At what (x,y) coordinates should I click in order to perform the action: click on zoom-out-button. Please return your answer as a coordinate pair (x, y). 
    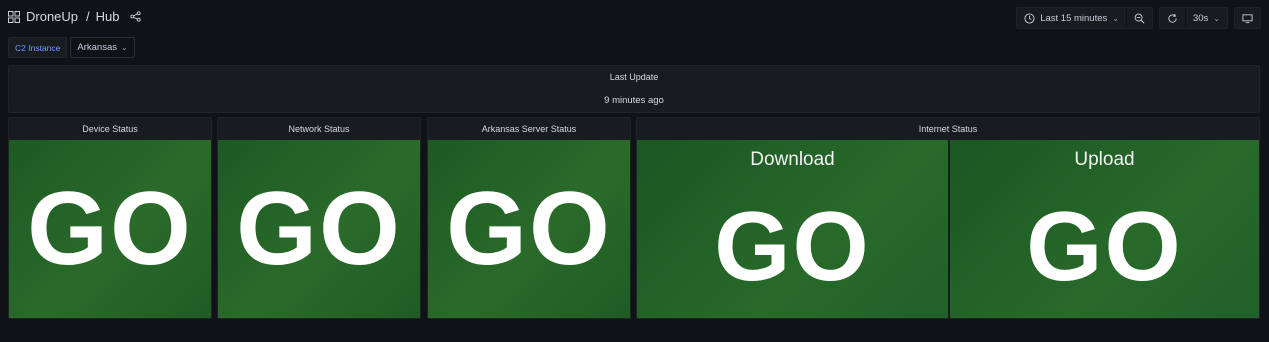
    Looking at the image, I should click on (1138, 18).